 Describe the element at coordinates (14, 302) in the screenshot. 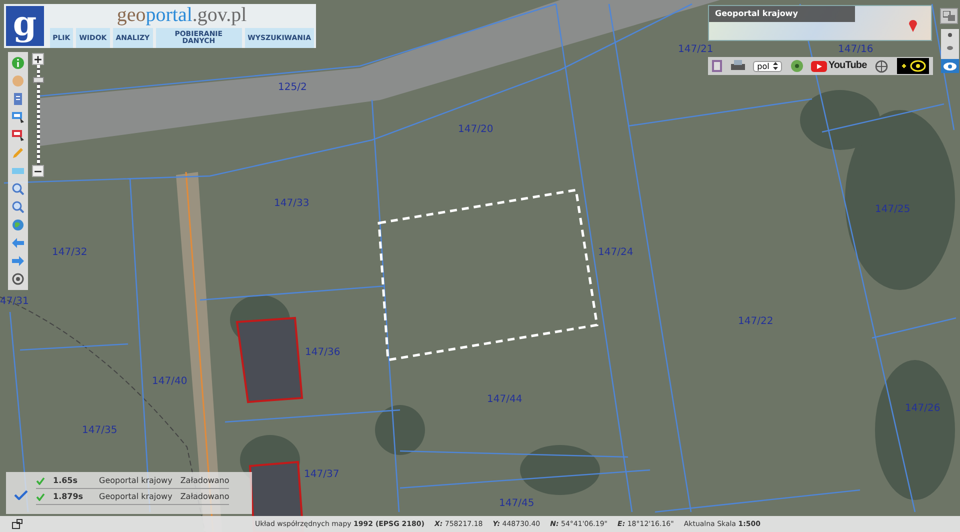

I see `parcel-number: 47/31` at that location.